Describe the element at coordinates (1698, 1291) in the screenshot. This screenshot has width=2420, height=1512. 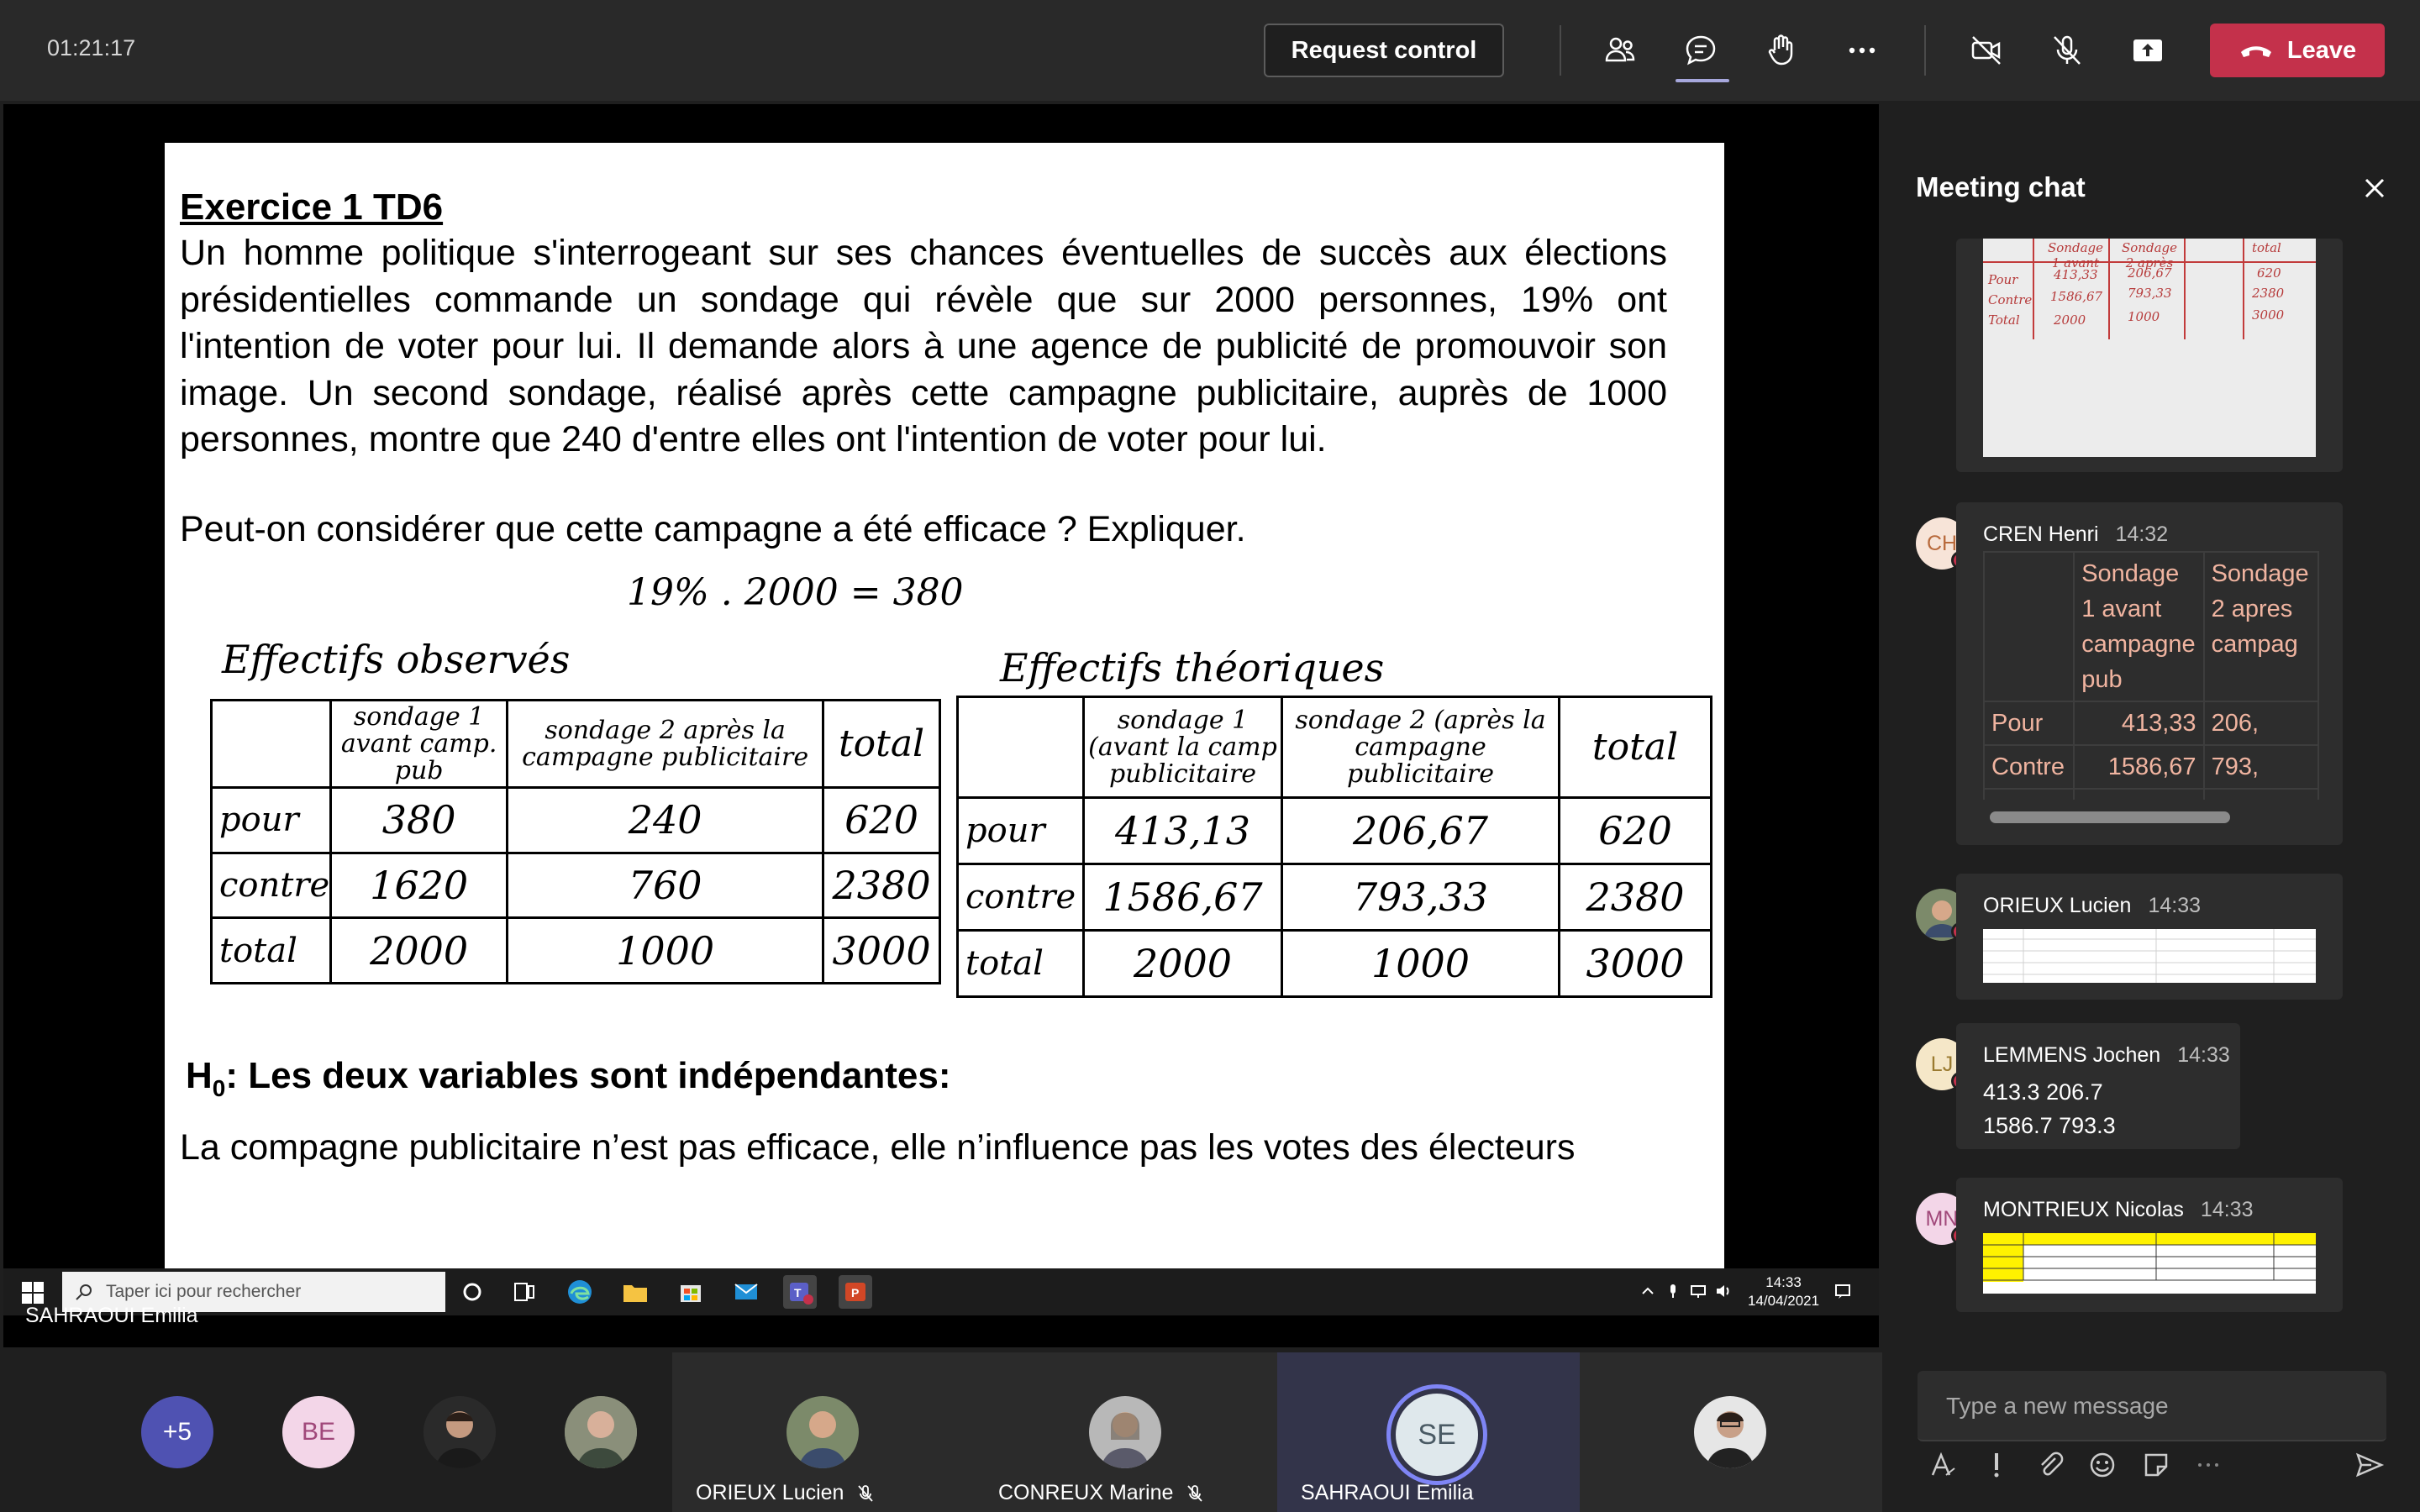
I see `network-icon` at that location.